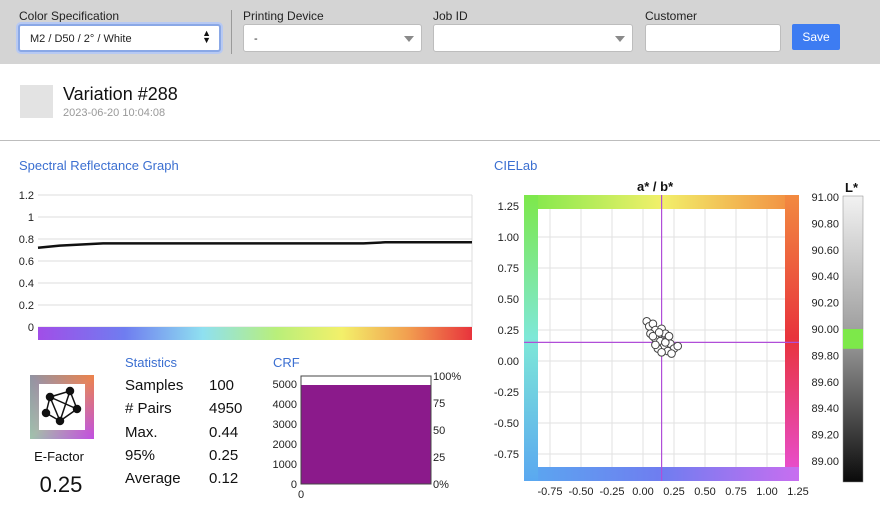  Describe the element at coordinates (825, 383) in the screenshot. I see `lightness-tick: 89.60` at that location.